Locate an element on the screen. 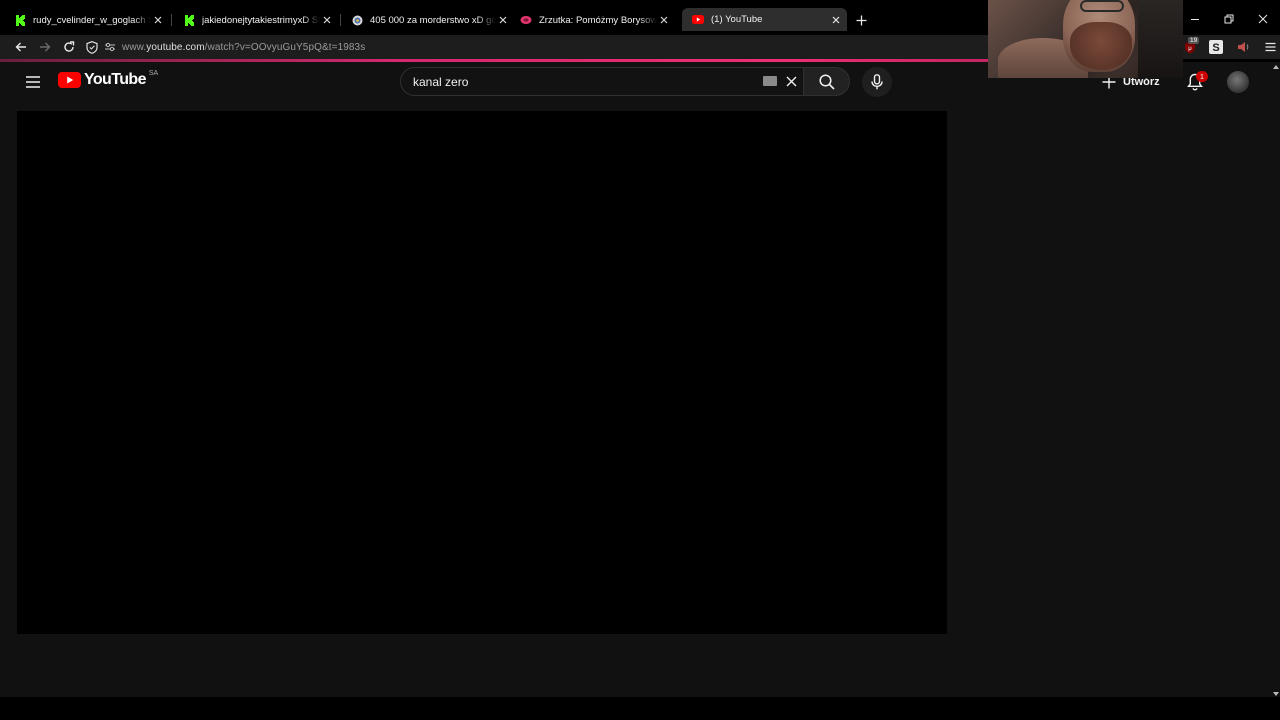  audio-extension-icon is located at coordinates (1244, 47).